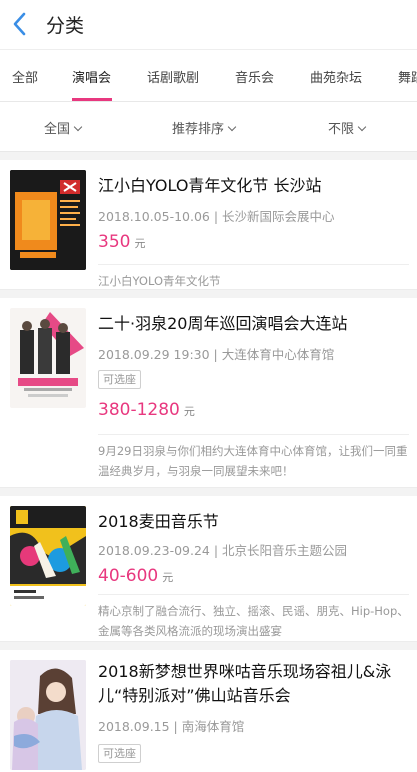 This screenshot has width=417, height=772. What do you see at coordinates (128, 576) in the screenshot?
I see `price-value: 40-600` at bounding box center [128, 576].